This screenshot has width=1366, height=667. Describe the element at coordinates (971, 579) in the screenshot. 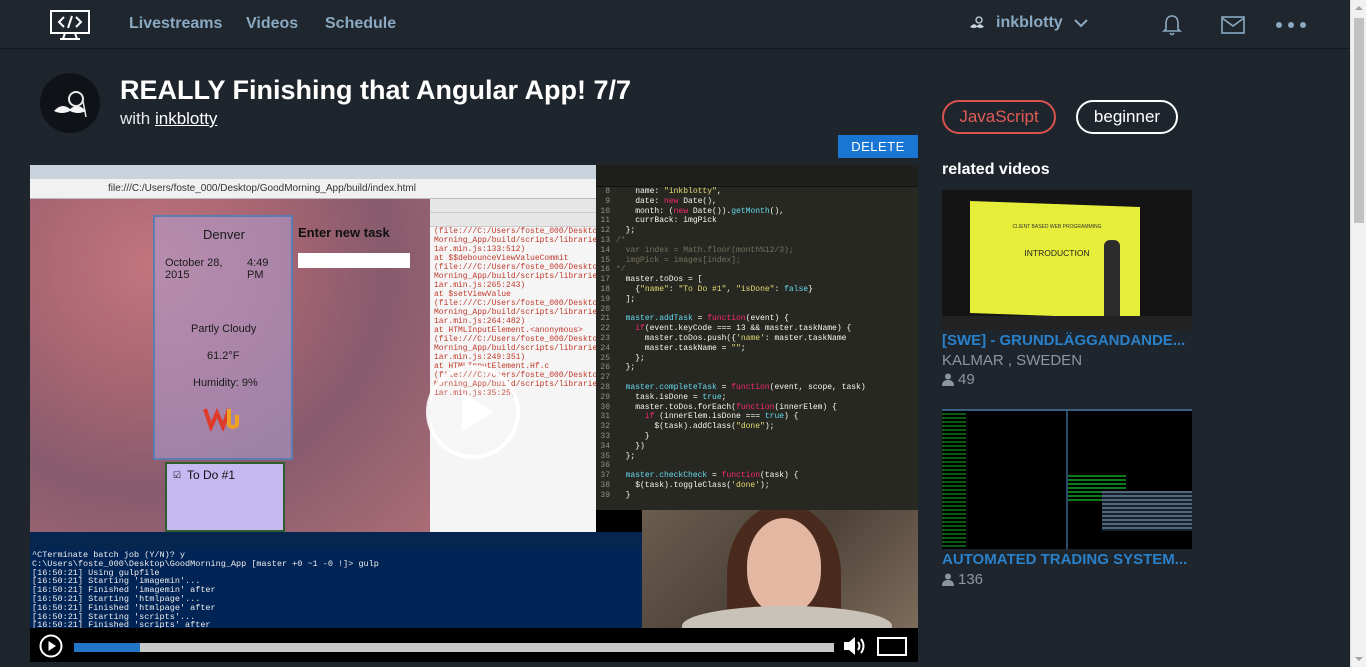

I see `view-count: 136` at that location.